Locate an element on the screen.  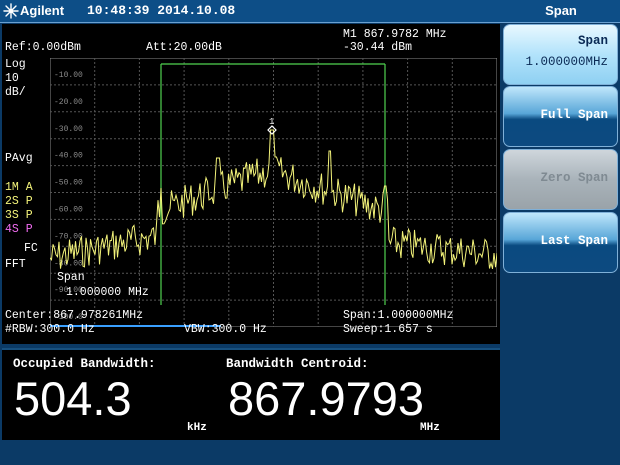
full-span-label: Full Span is located at coordinates (574, 115).